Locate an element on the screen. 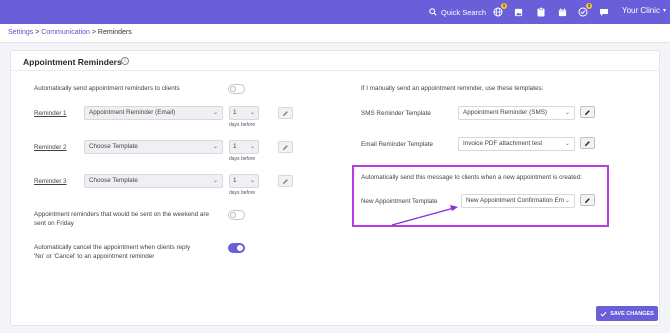 This screenshot has height=333, width=670. reminder-1-days-select: 1 ⌄ is located at coordinates (244, 113).